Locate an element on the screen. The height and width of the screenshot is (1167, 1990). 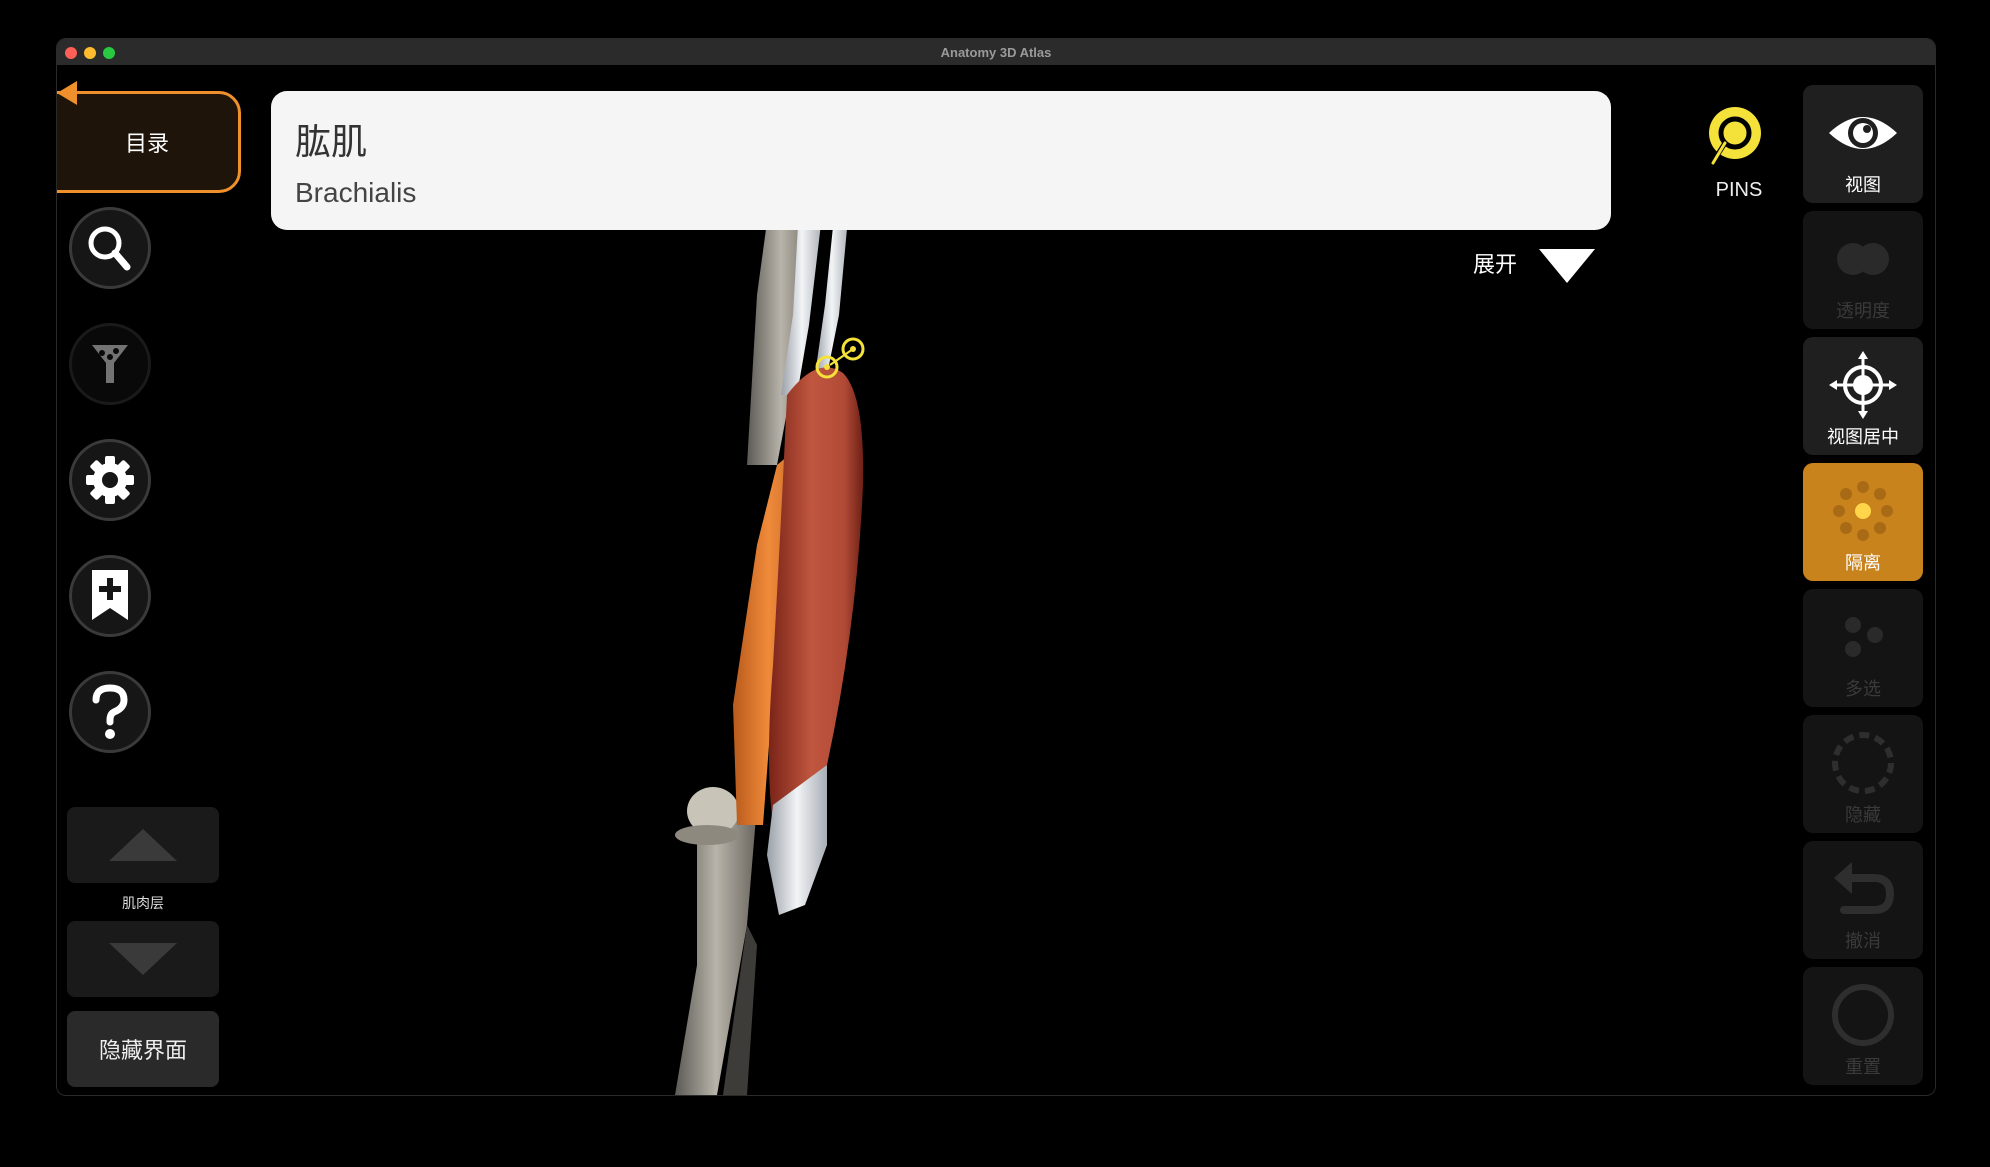
expand-label: 展开 is located at coordinates (1495, 263).